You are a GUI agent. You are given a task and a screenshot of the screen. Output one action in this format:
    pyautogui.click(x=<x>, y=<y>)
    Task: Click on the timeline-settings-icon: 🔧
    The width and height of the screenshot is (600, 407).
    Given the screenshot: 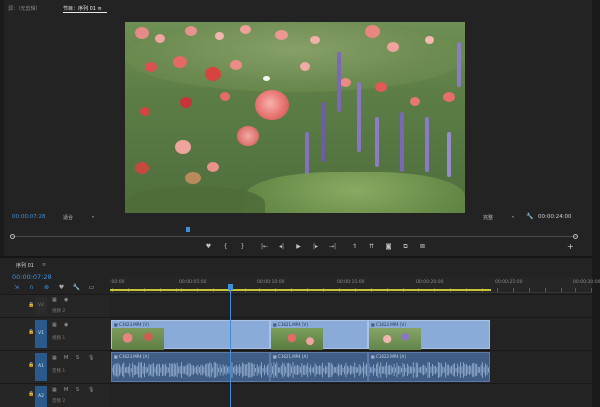 What is the action you would take?
    pyautogui.click(x=76, y=288)
    